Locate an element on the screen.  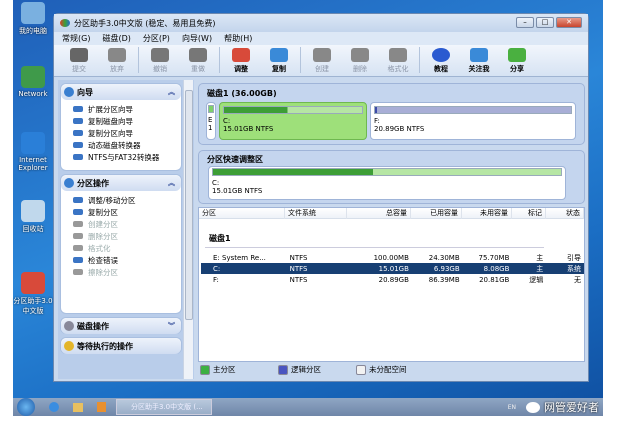
toolbar-button: 创建 is located at coordinates (322, 62).